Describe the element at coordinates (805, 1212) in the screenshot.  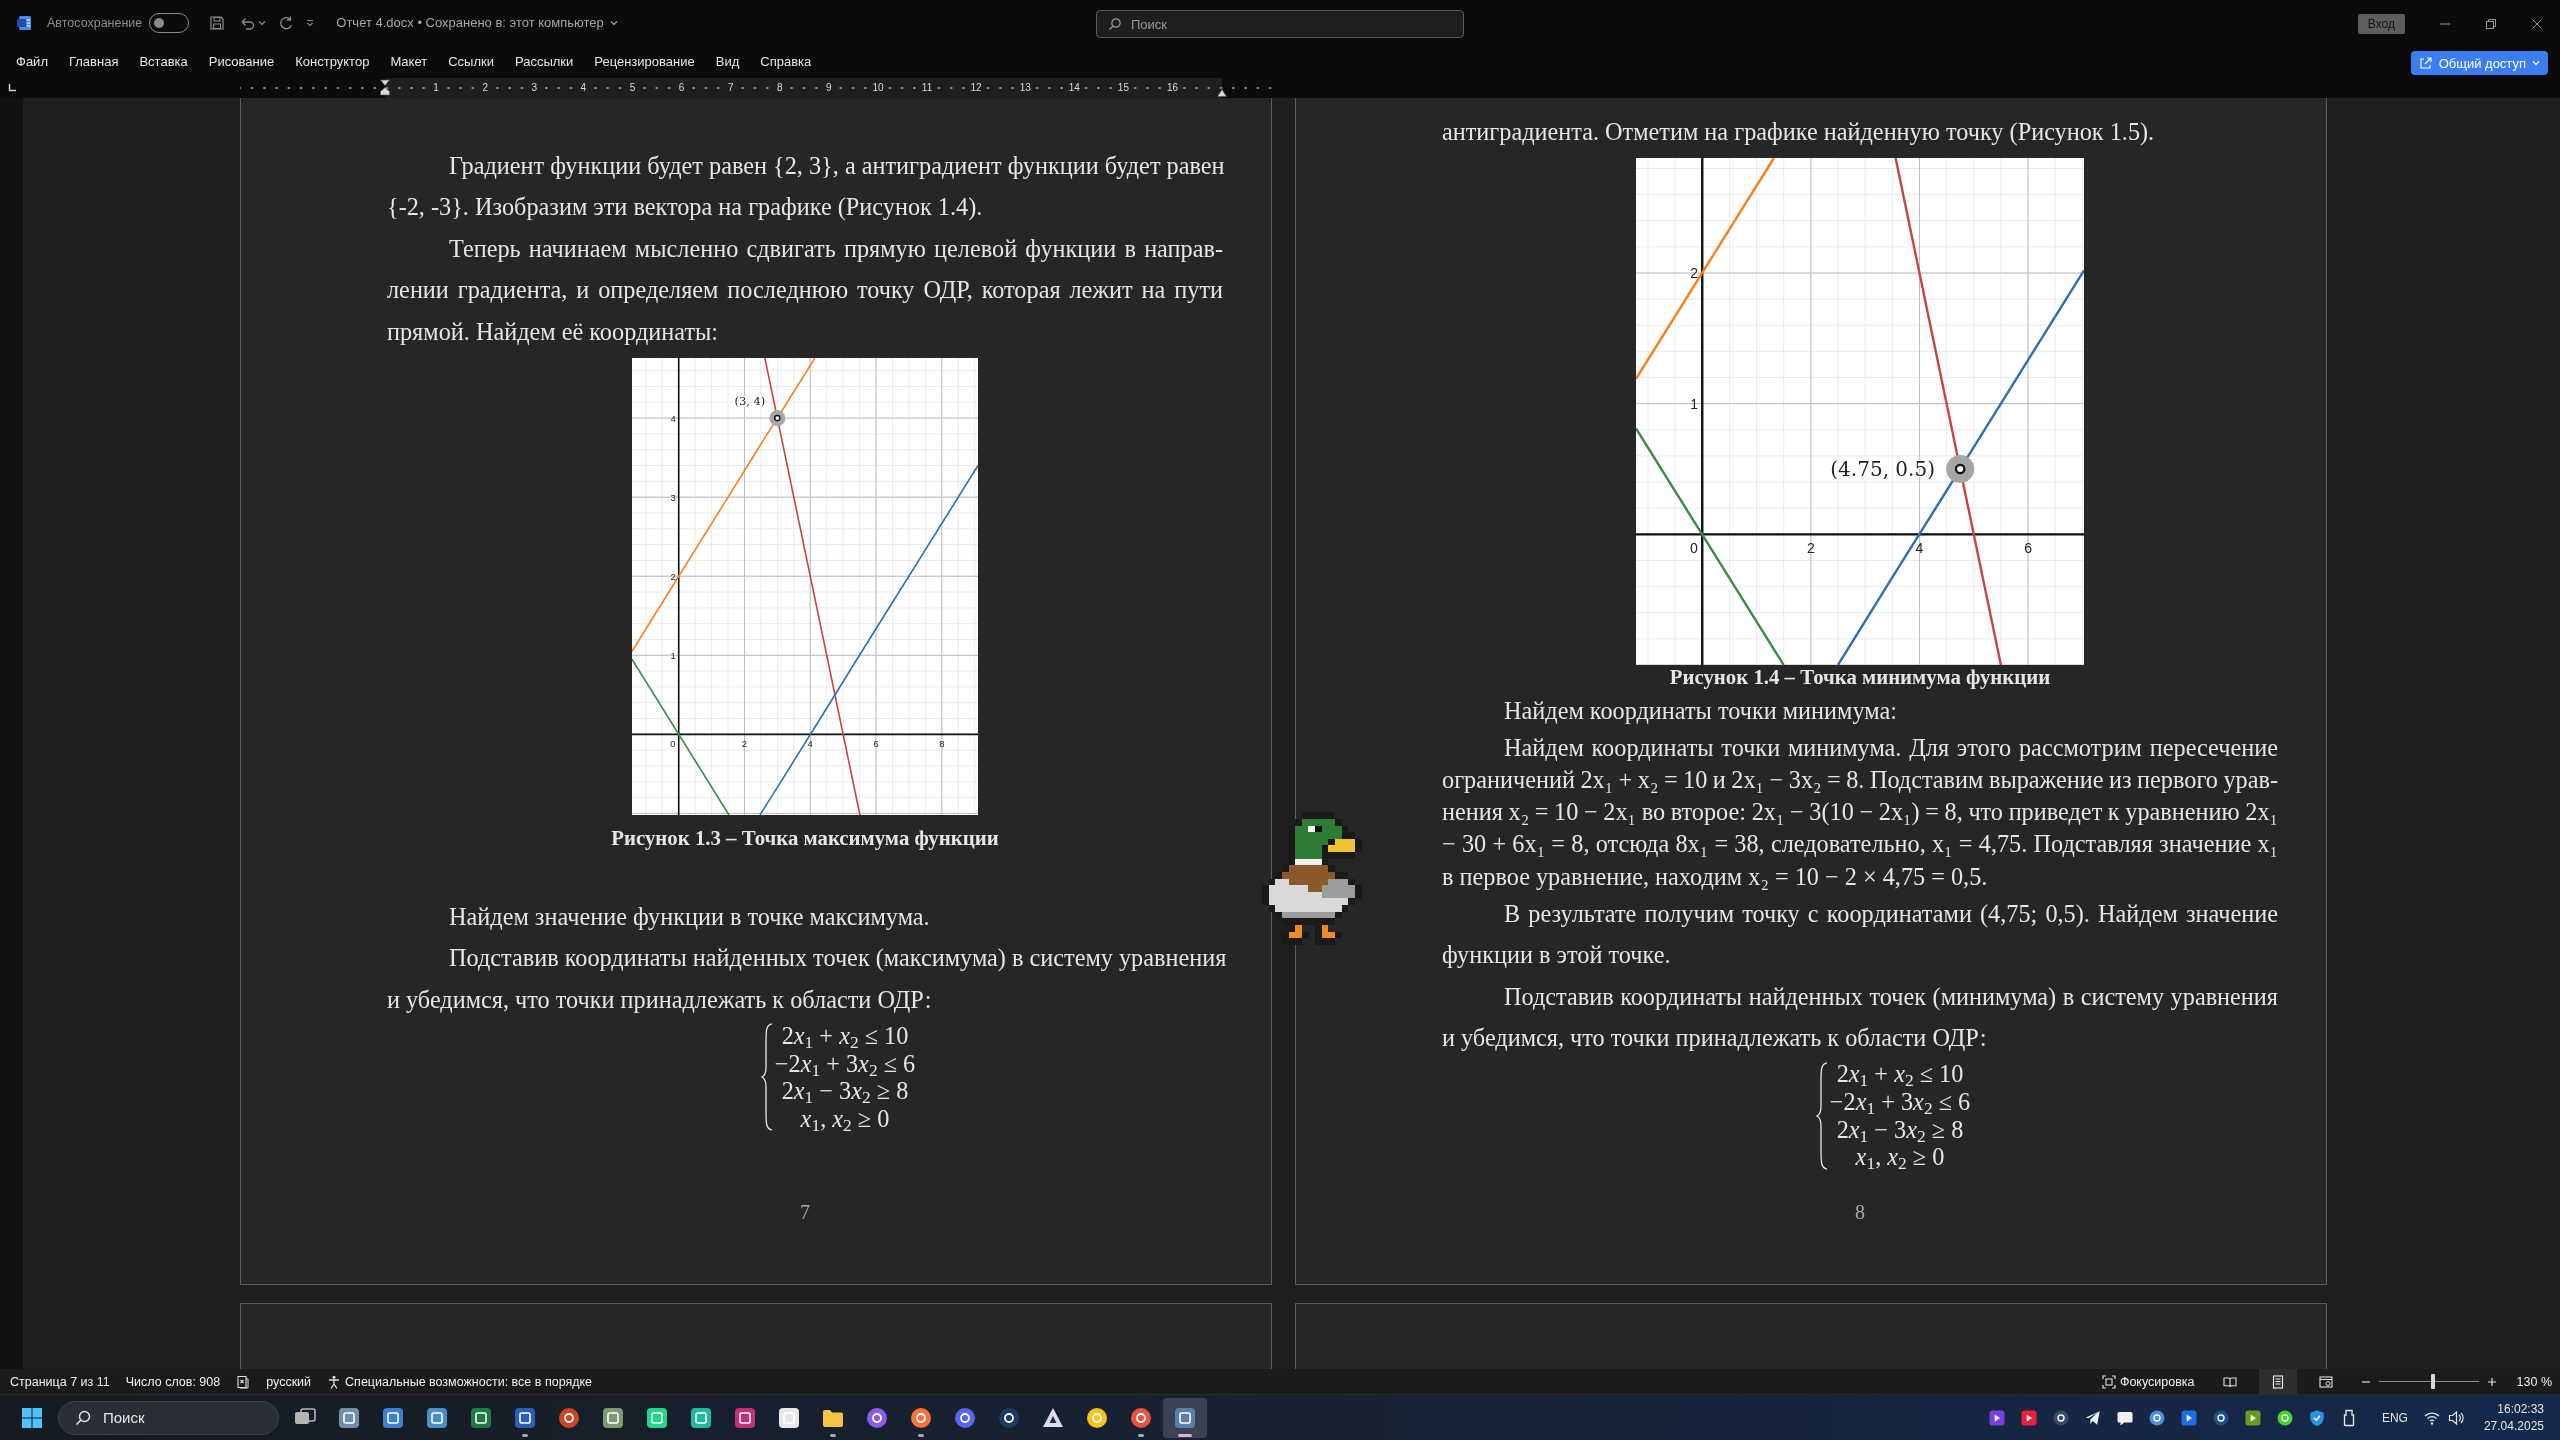
I see `page-number: 7` at that location.